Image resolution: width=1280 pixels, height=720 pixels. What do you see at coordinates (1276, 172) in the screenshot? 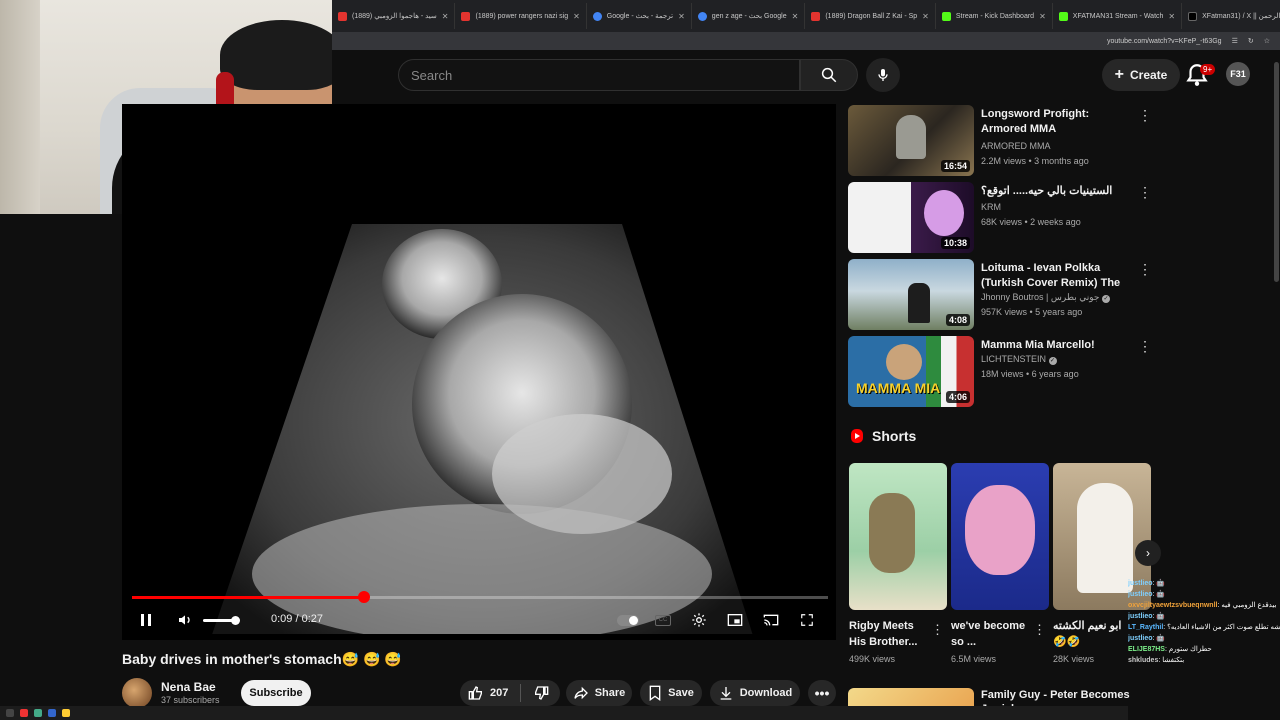
I see `scrollbar` at bounding box center [1276, 172].